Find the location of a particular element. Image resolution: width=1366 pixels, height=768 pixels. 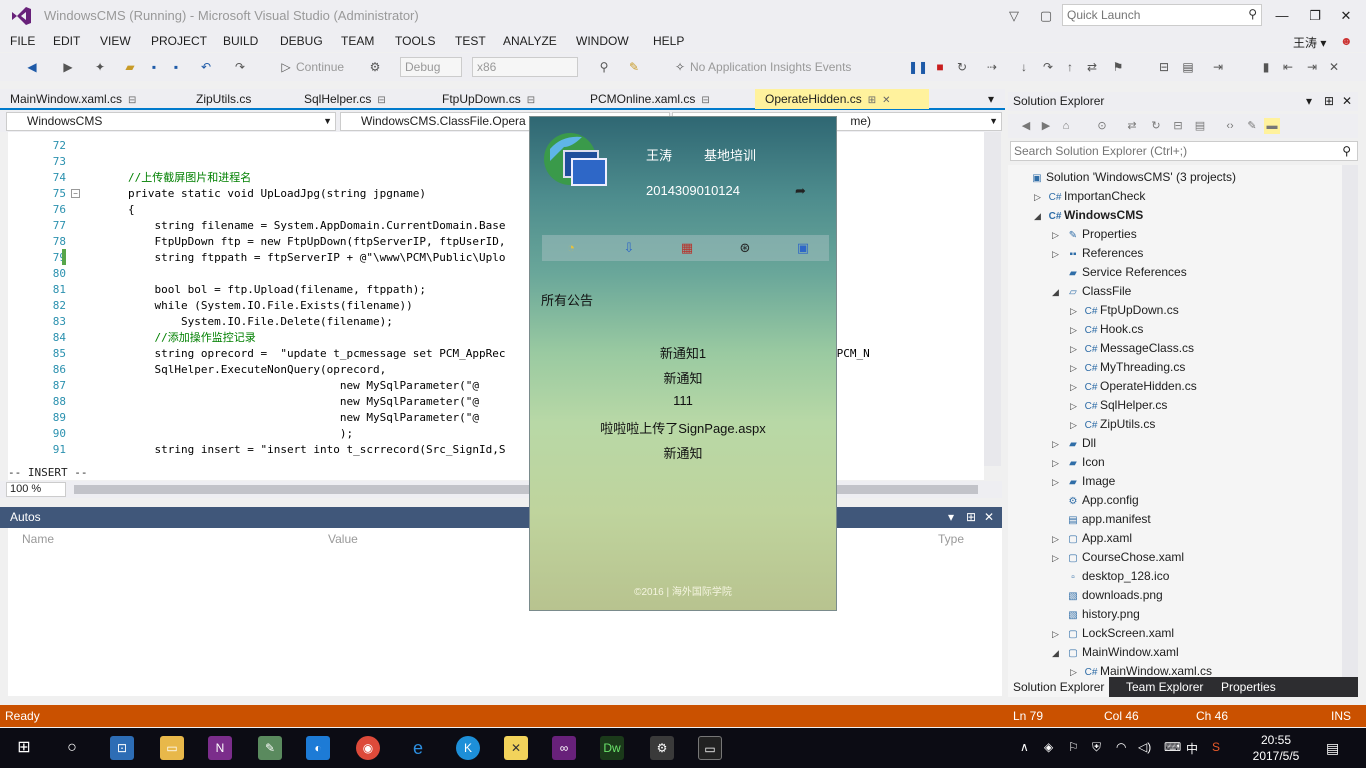

tree-item: ▷ ✎ Properties is located at coordinates (1094, 234).